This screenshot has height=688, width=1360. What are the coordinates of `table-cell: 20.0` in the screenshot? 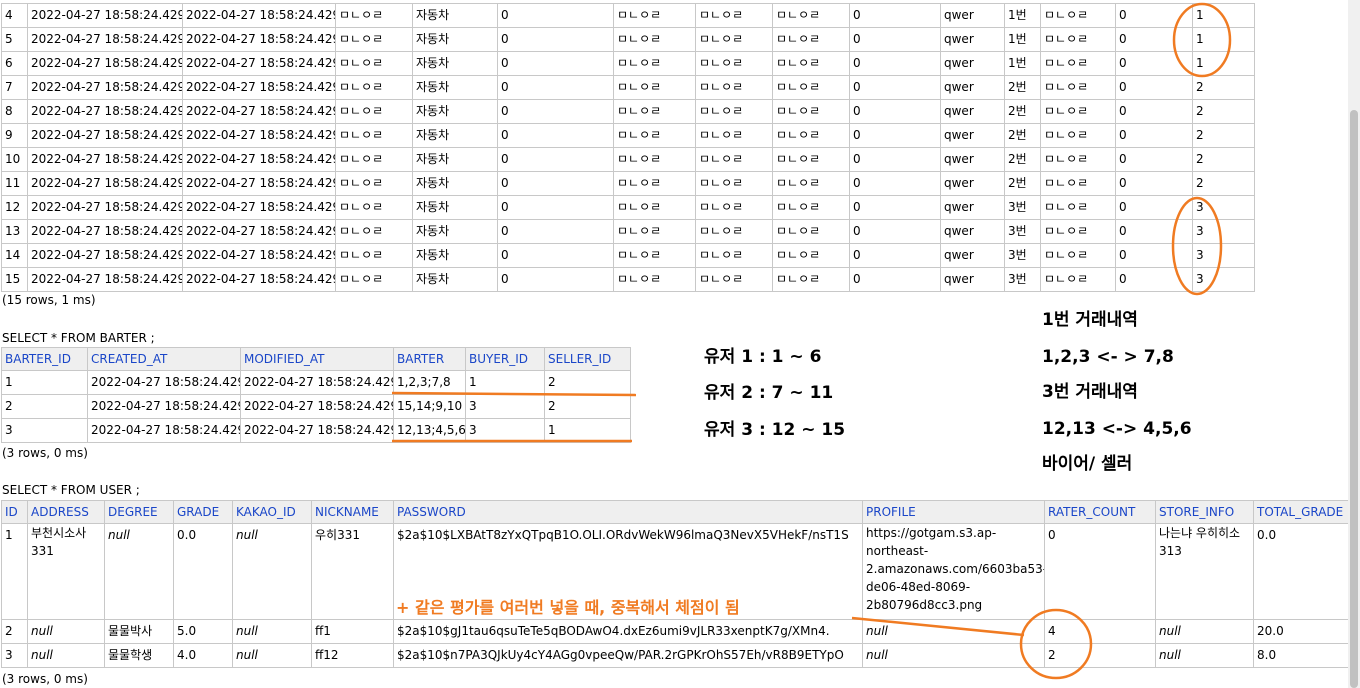 It's located at (1306, 631).